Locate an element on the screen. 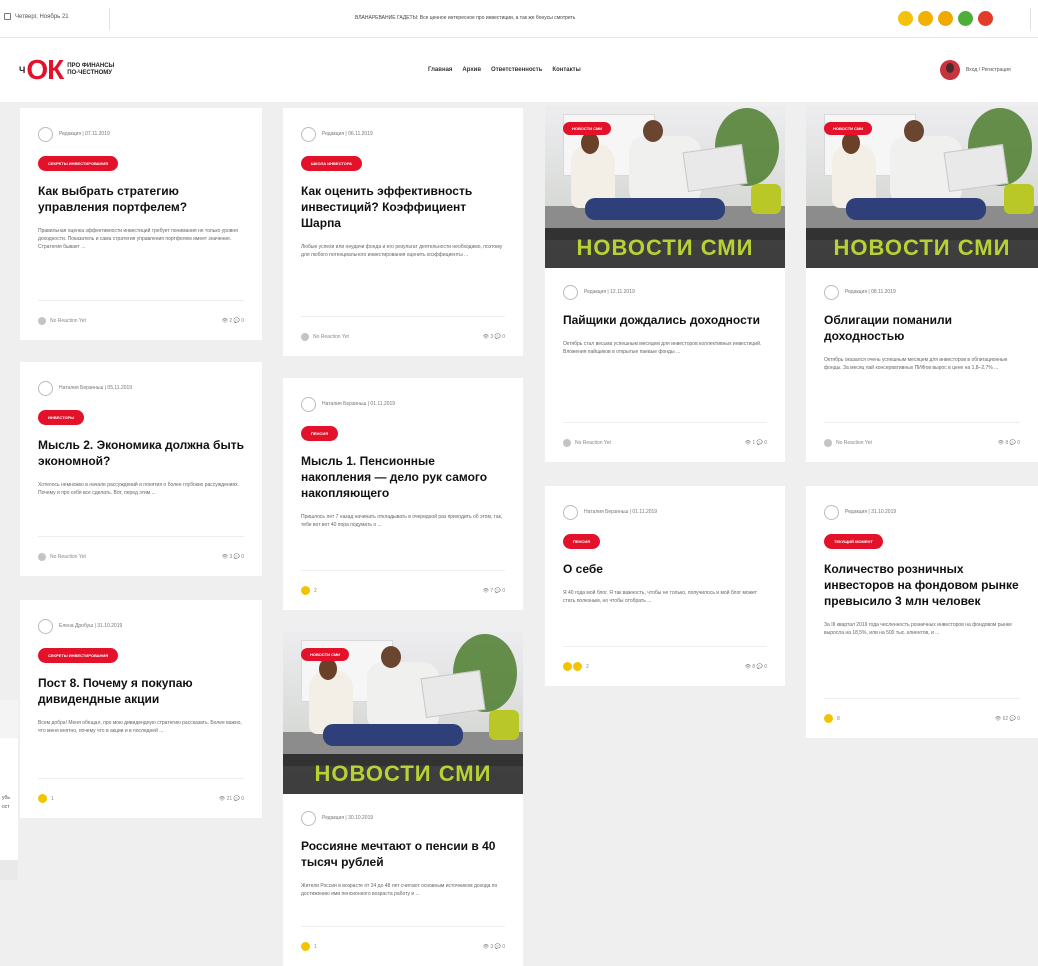  reaction-icon is located at coordinates (42, 320).